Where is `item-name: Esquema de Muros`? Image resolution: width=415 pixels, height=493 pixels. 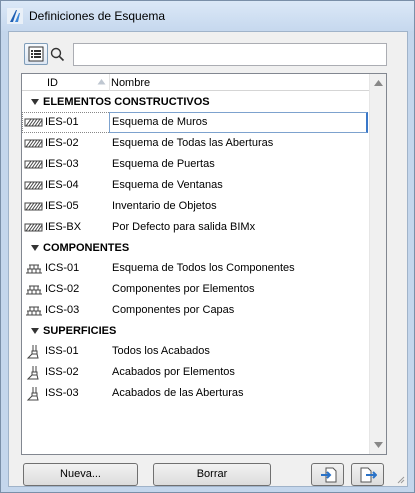
item-name: Esquema de Muros is located at coordinates (160, 122).